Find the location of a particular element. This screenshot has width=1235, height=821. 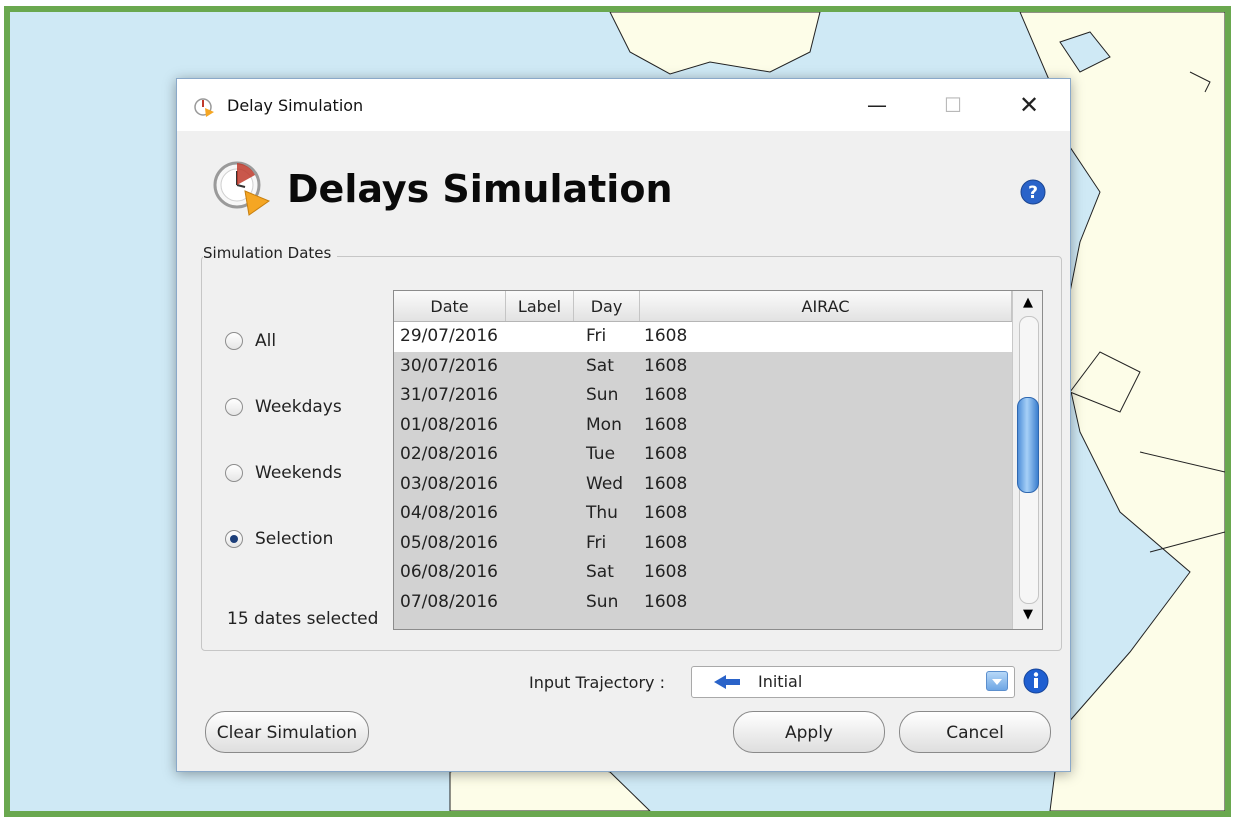

table-row: 02/08/2016 Tue 1608 is located at coordinates (703, 455).